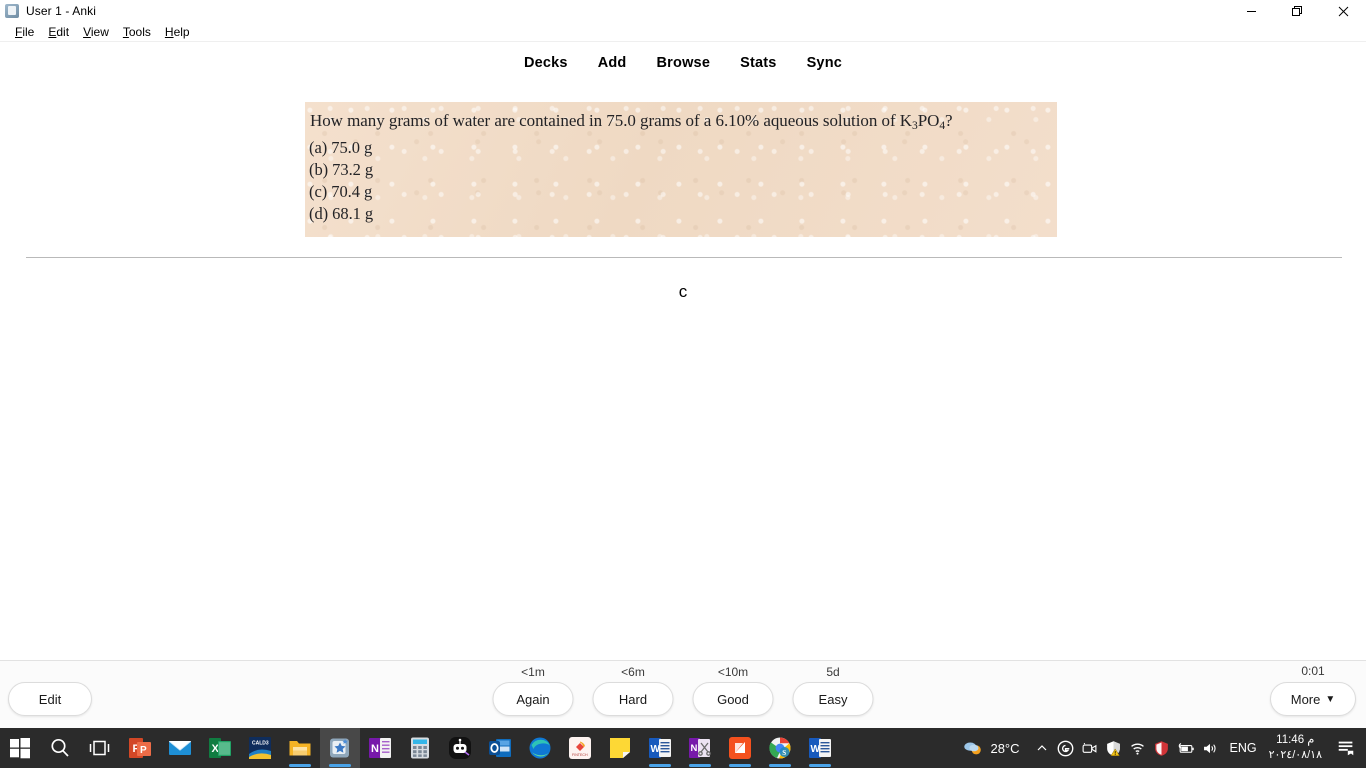 This screenshot has height=768, width=1366. What do you see at coordinates (683, 291) in the screenshot?
I see `answer-text: c` at bounding box center [683, 291].